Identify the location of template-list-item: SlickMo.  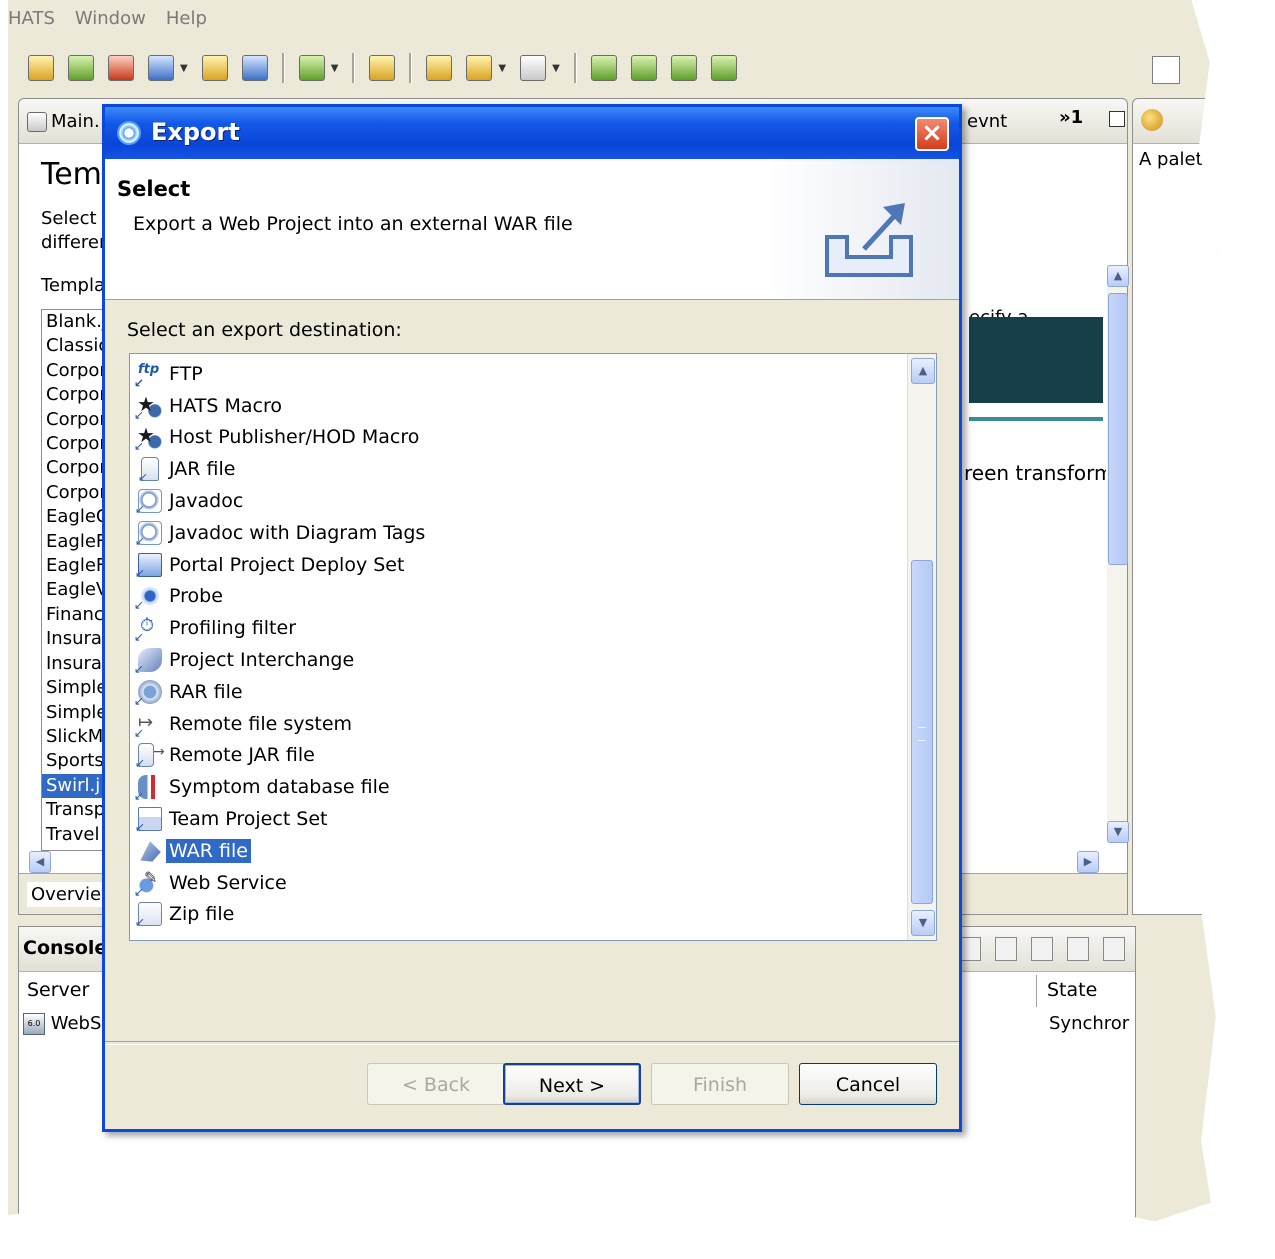
(73, 737).